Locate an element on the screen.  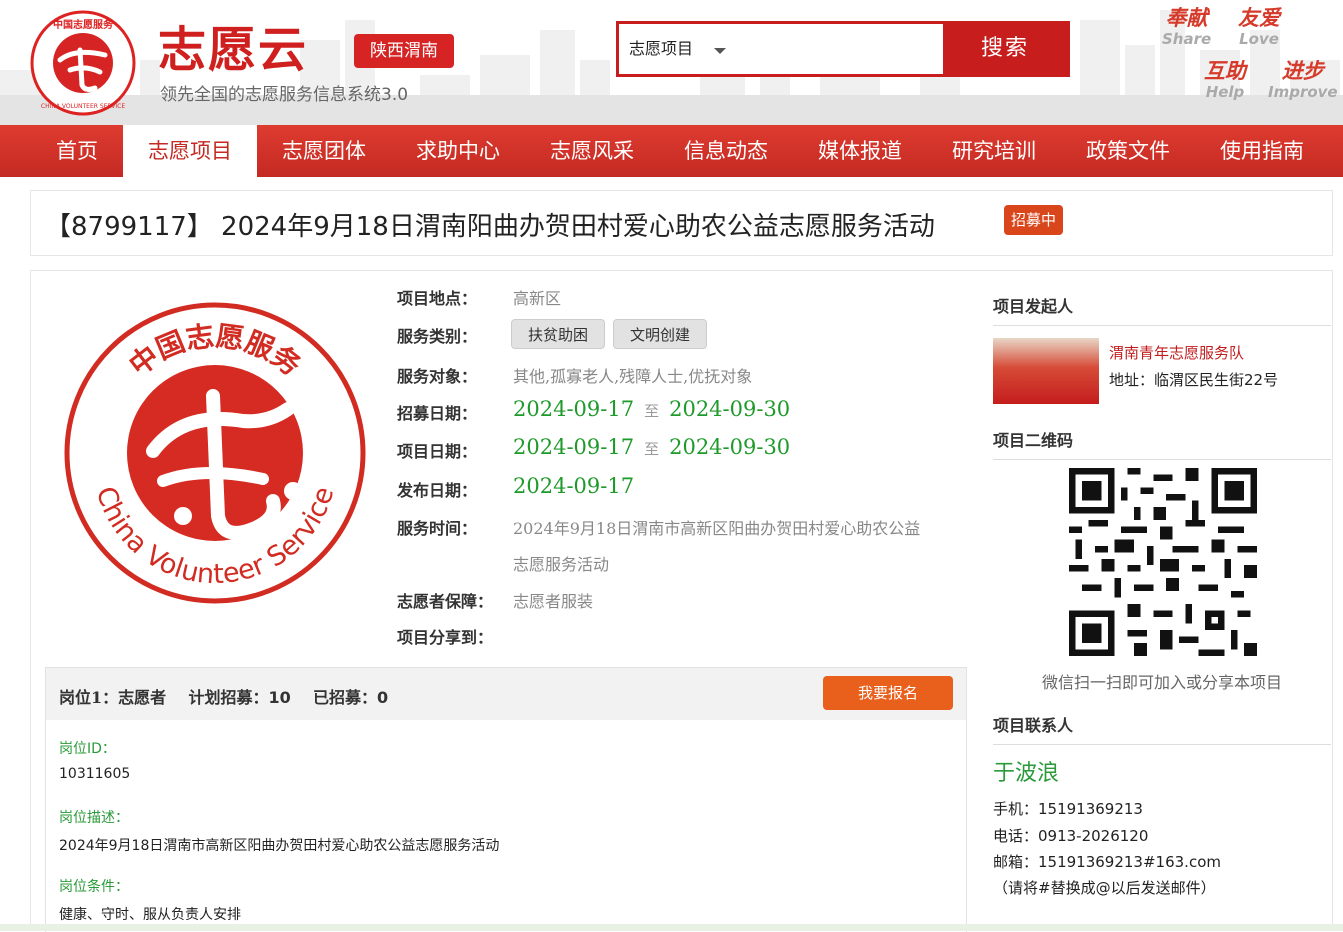
category-tags: 扶贫助困 文明创建 is located at coordinates (613, 334).